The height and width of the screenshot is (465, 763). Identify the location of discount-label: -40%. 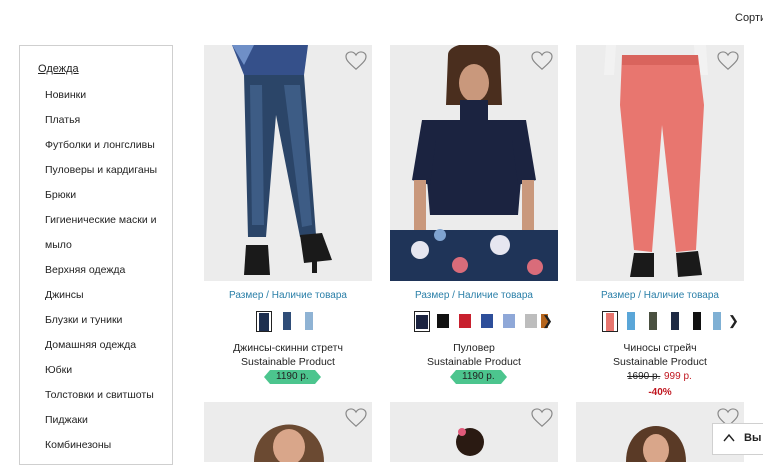
(660, 392).